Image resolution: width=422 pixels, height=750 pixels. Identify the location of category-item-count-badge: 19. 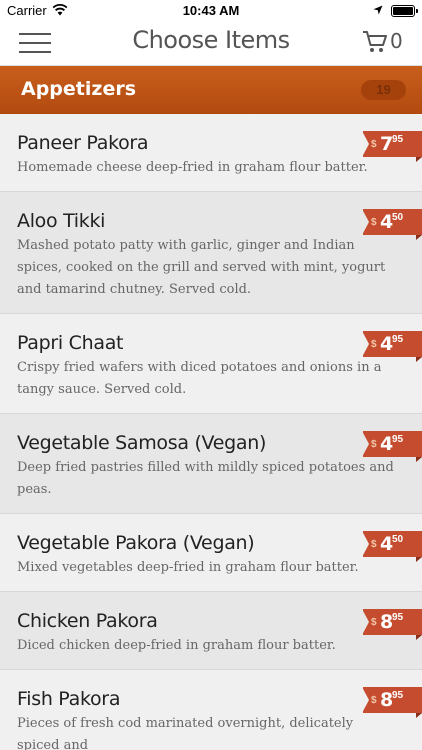
(383, 90).